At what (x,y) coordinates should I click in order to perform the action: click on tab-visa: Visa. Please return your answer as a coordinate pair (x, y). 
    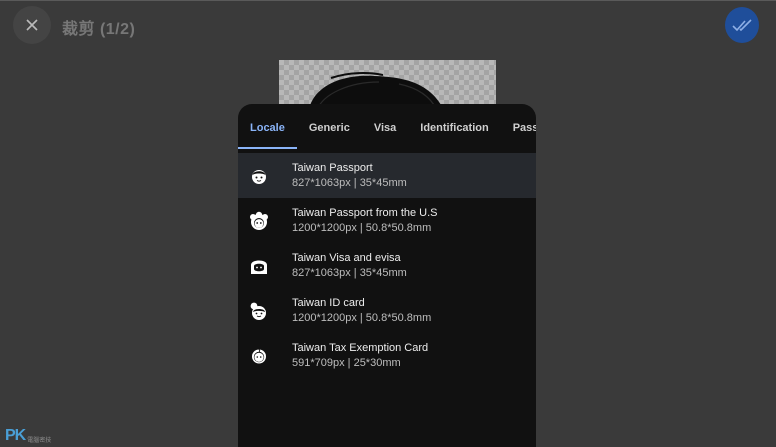
    Looking at the image, I should click on (385, 128).